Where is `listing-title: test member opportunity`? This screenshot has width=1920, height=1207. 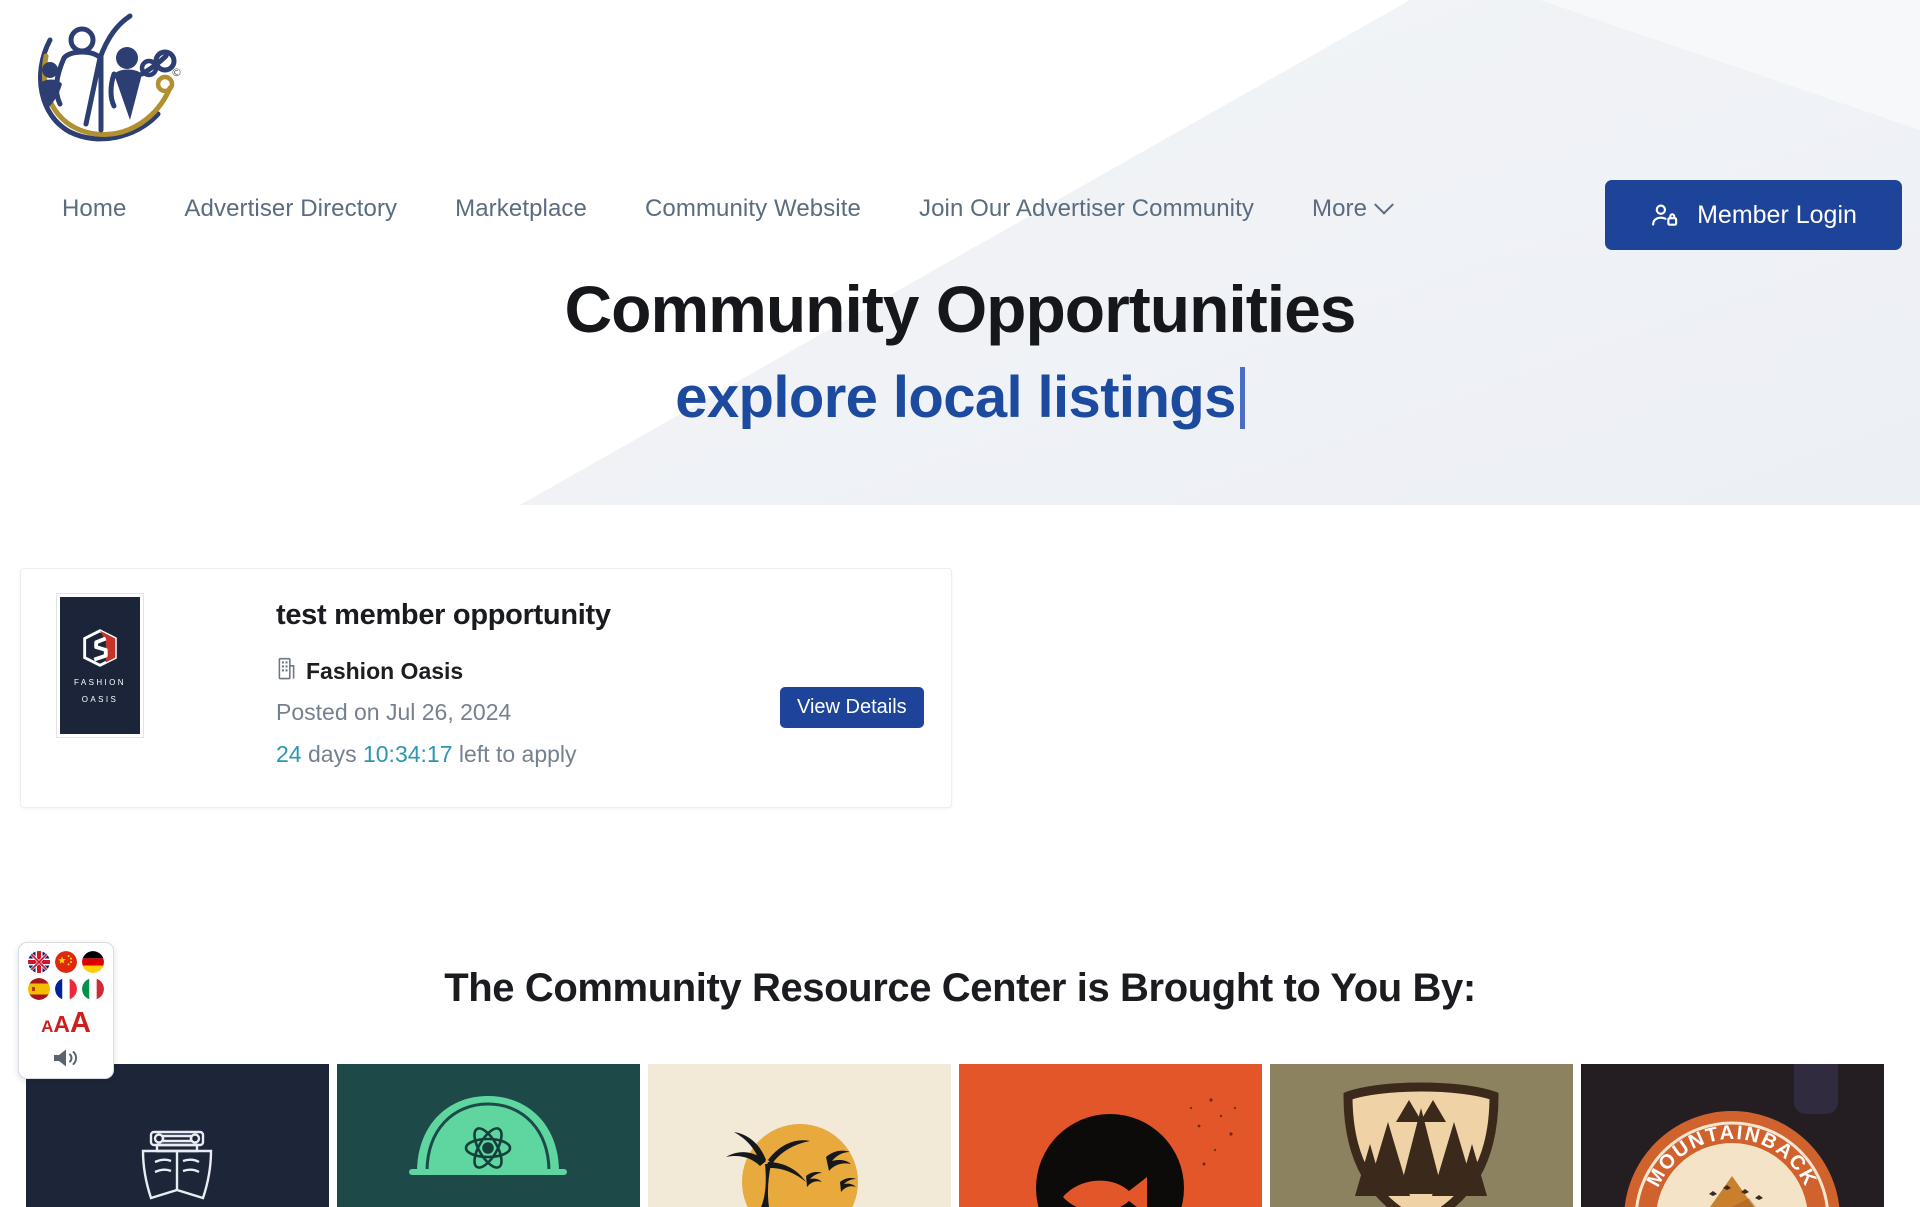
listing-title: test member opportunity is located at coordinates (443, 615).